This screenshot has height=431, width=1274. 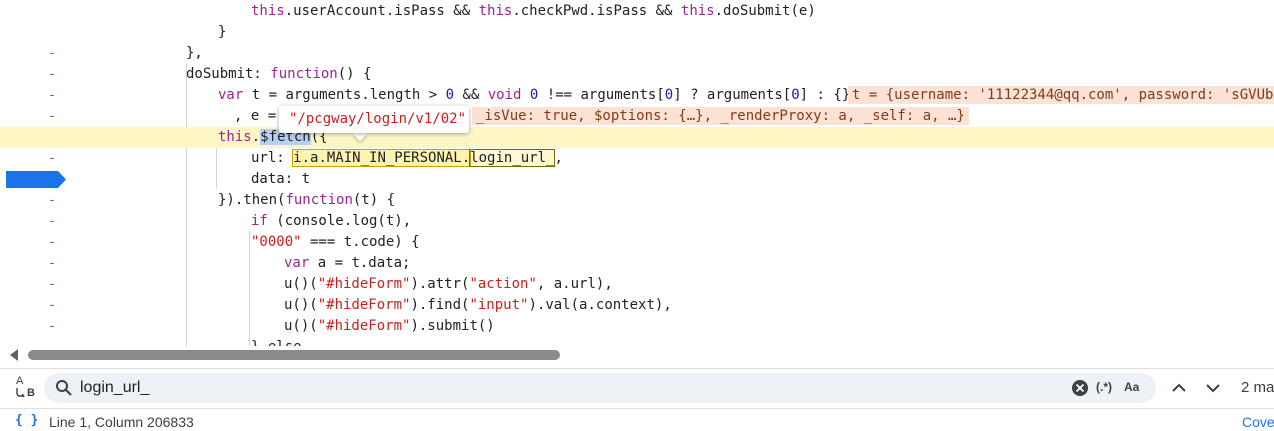 What do you see at coordinates (1104, 387) in the screenshot?
I see `regex-toggle-button: (.*)` at bounding box center [1104, 387].